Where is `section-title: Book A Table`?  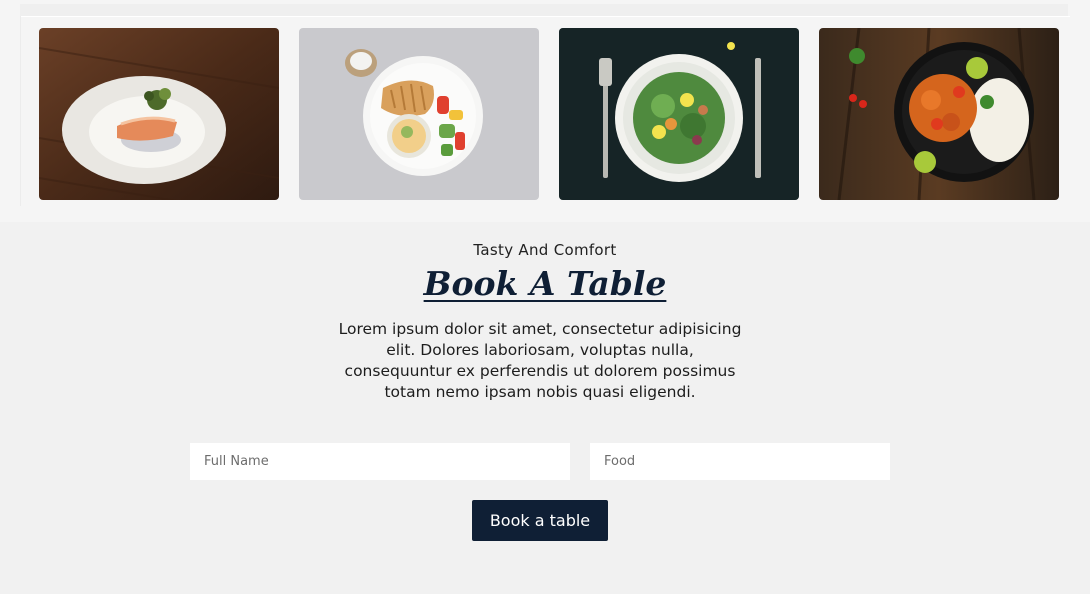 section-title: Book A Table is located at coordinates (545, 283).